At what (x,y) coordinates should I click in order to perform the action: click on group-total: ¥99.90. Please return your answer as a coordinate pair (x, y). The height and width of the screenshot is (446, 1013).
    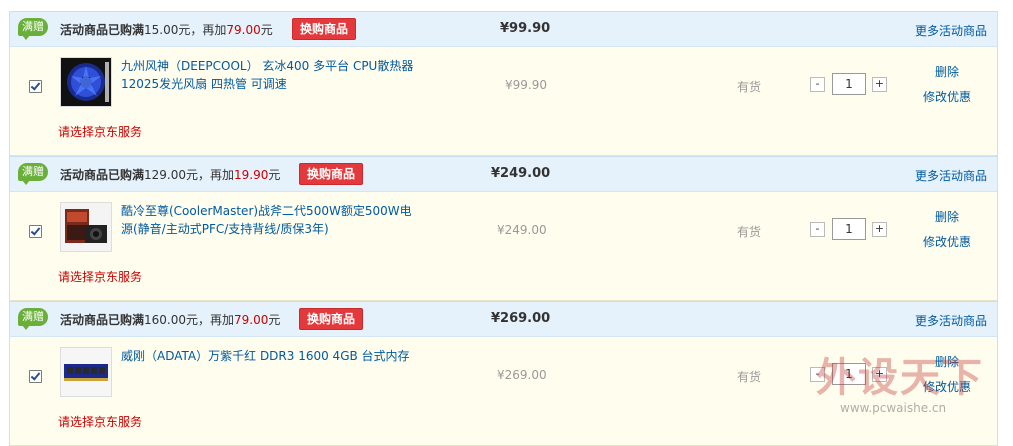
    Looking at the image, I should click on (525, 28).